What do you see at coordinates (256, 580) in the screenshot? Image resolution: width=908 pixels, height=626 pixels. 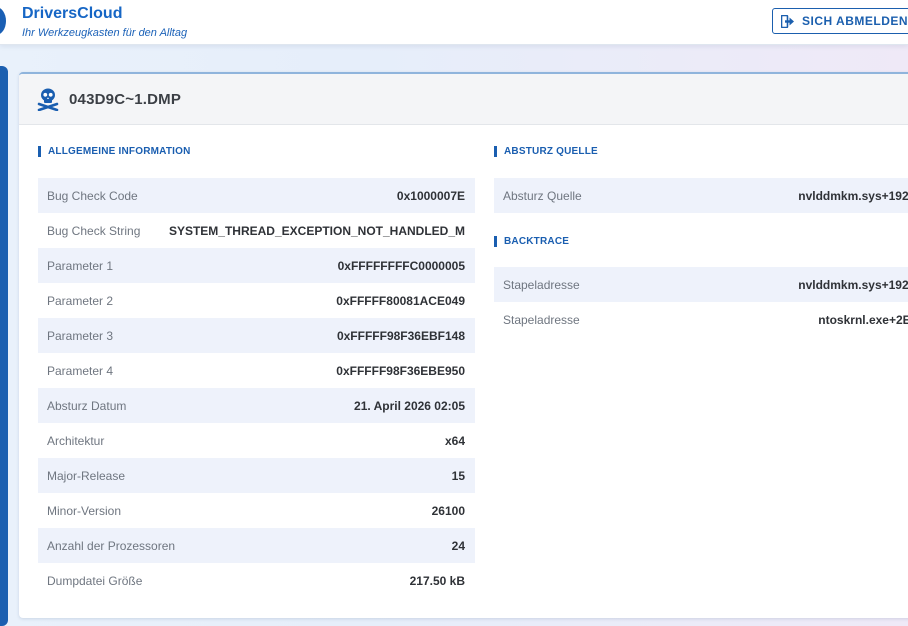 I see `table-row: Dumpdatei Größe 217.50 kB` at bounding box center [256, 580].